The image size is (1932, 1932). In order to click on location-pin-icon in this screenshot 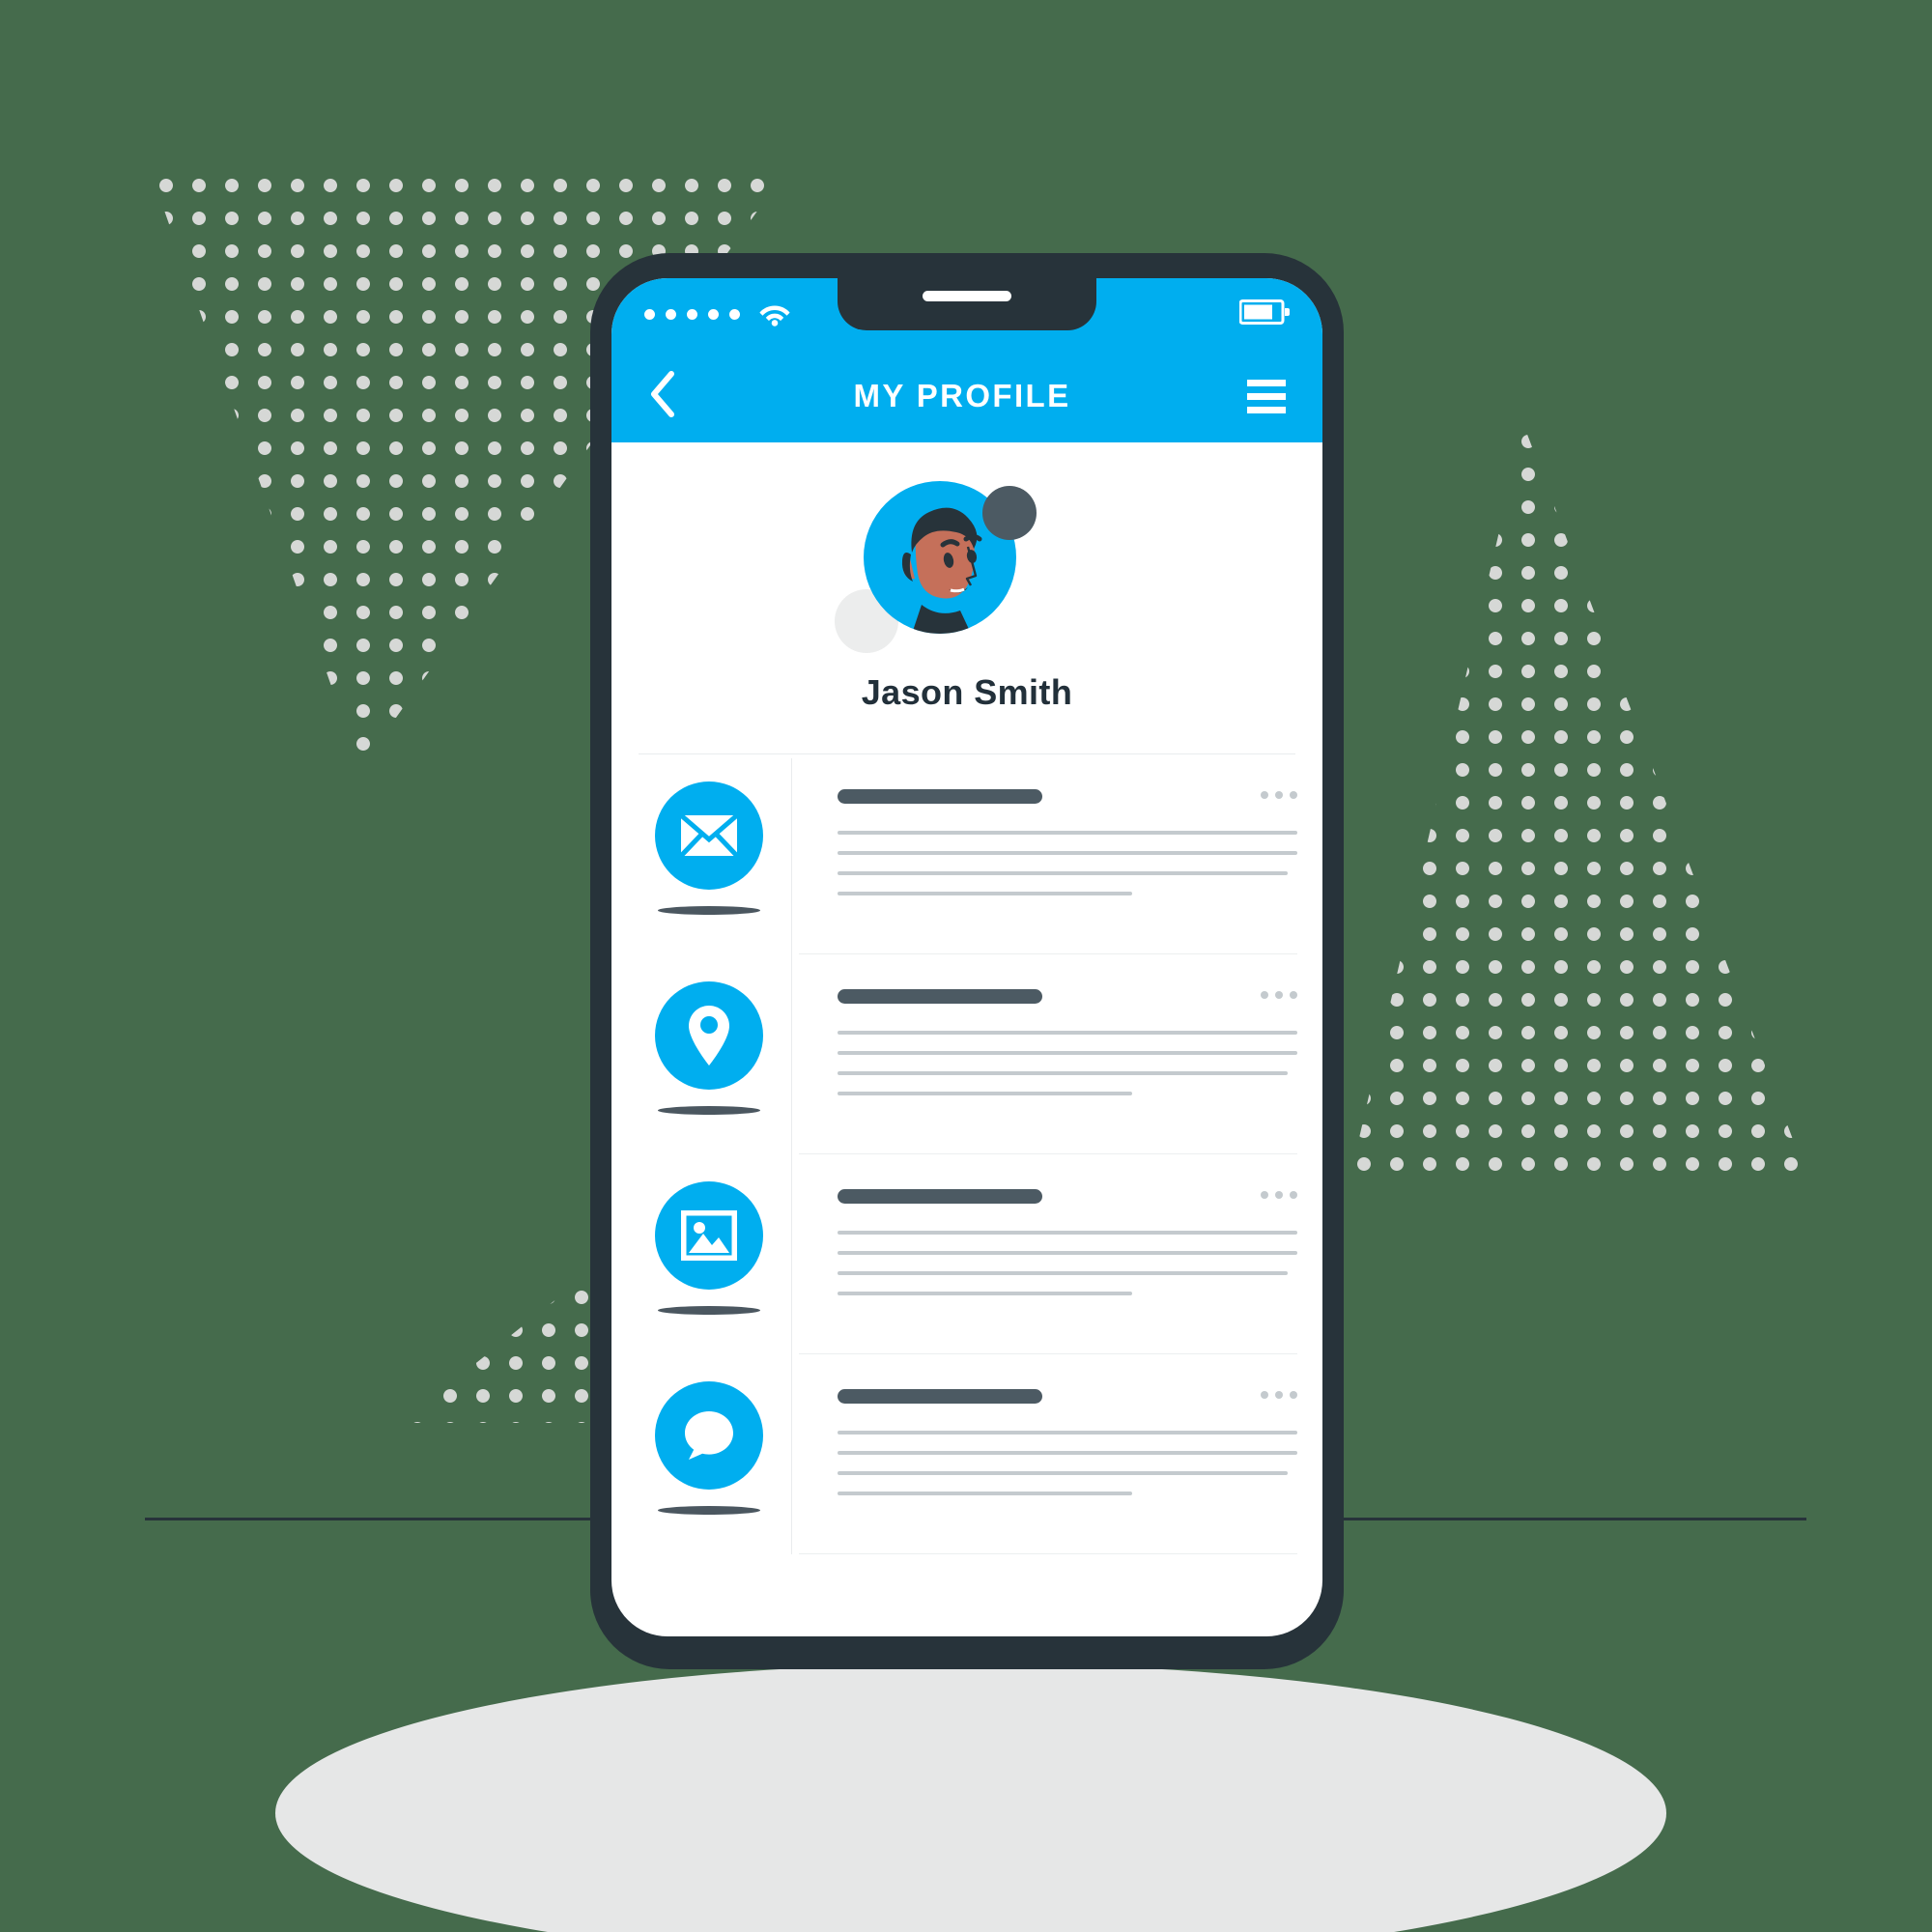, I will do `click(709, 1035)`.